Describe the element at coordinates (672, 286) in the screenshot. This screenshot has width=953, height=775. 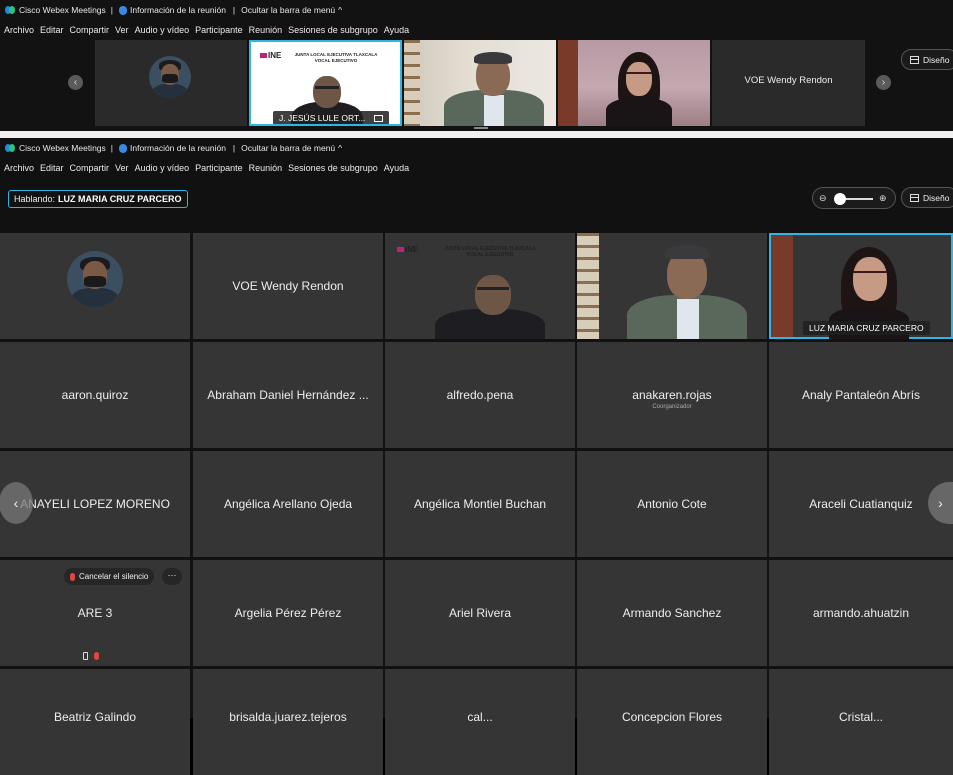
I see `grid-tile-video` at that location.